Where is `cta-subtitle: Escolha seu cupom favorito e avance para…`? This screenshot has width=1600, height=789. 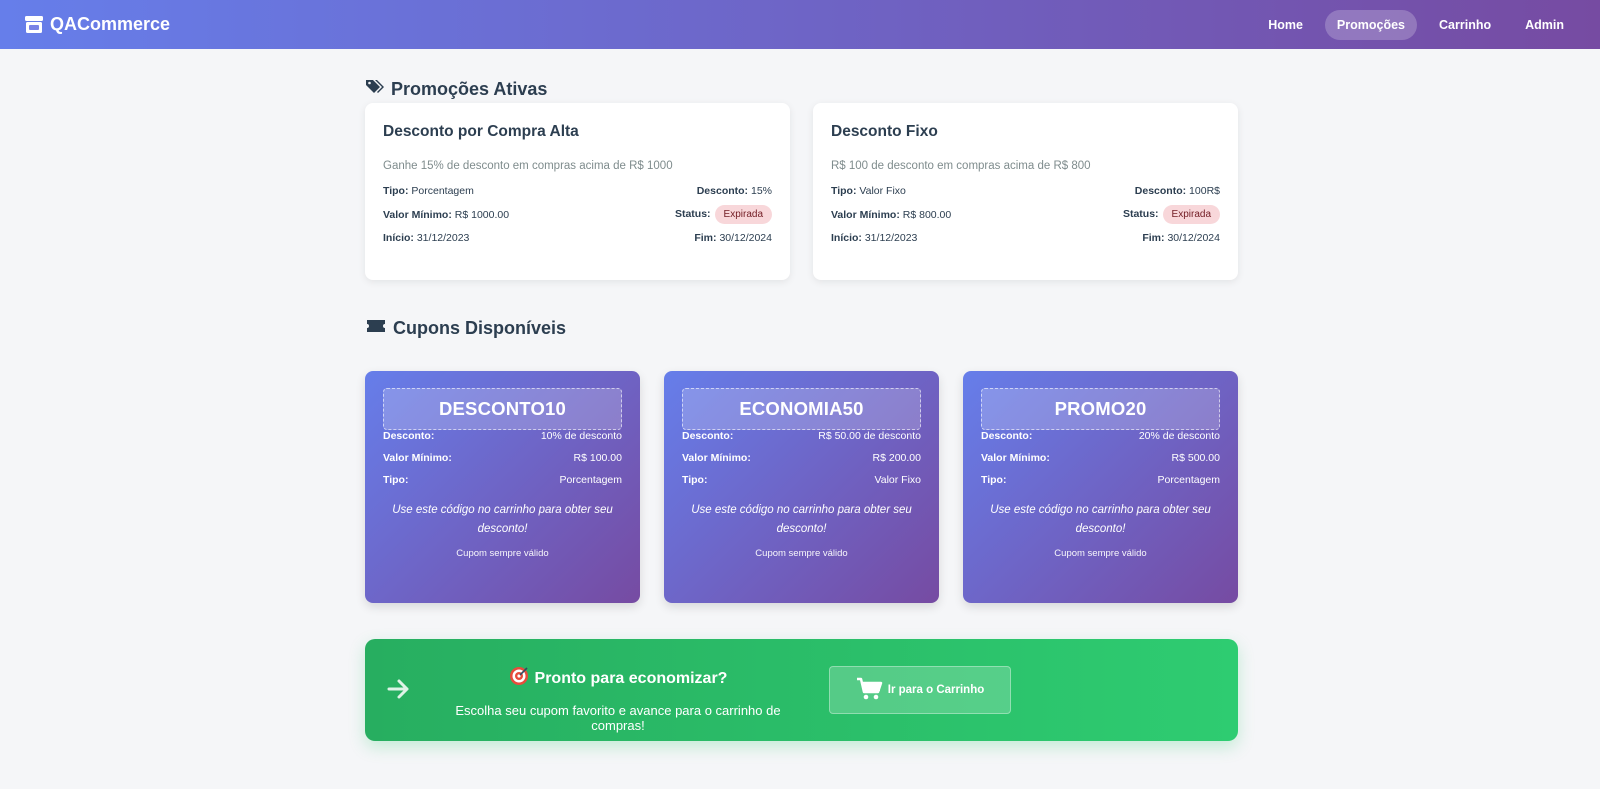
cta-subtitle: Escolha seu cupom favorito e avance para… is located at coordinates (618, 718).